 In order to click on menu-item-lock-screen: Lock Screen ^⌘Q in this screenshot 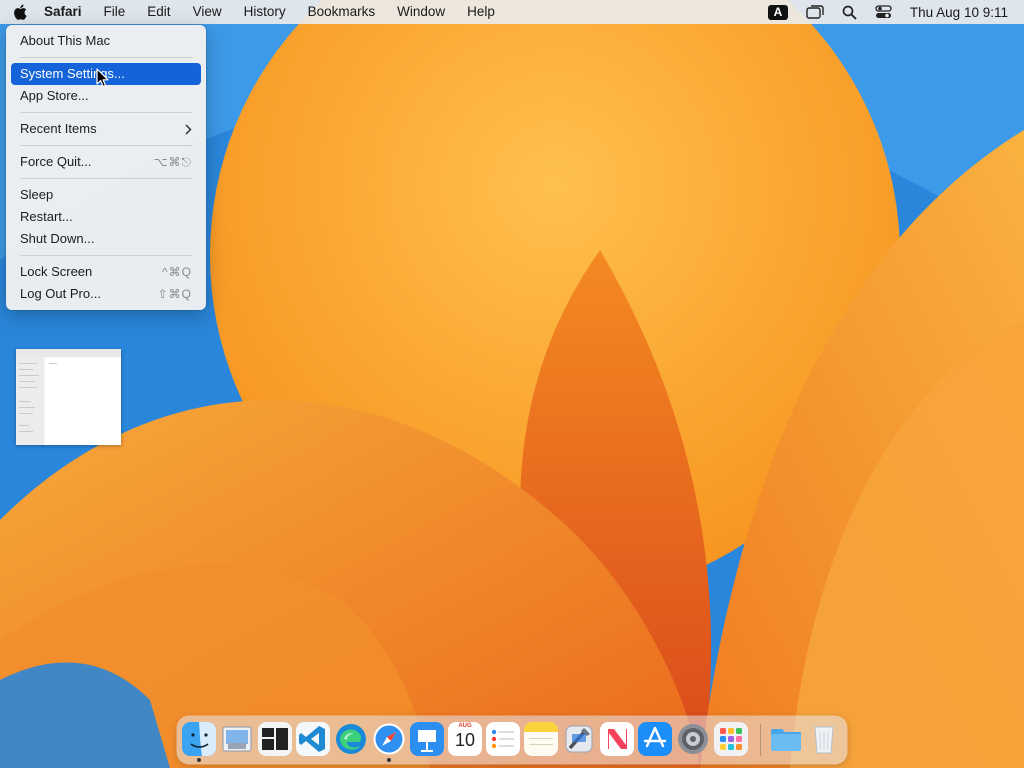, I will do `click(106, 272)`.